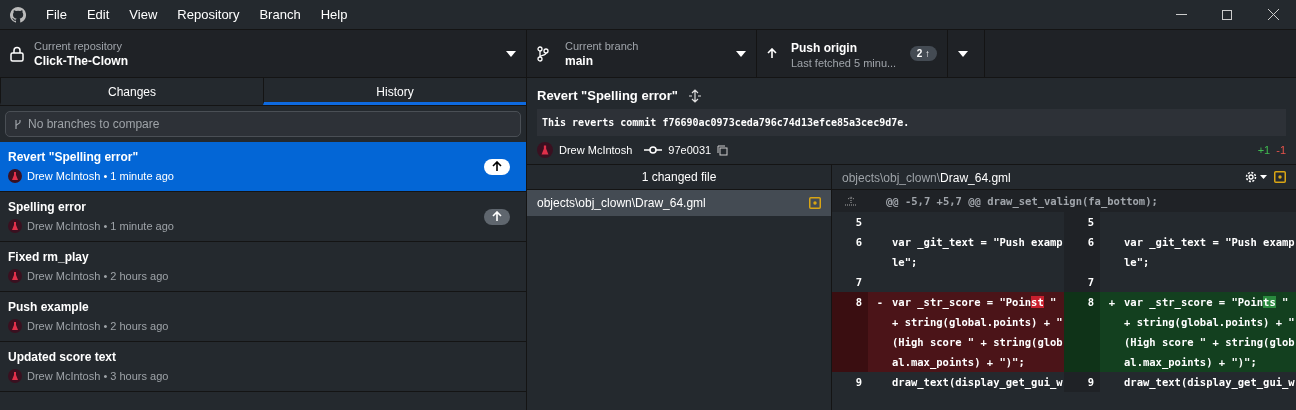  What do you see at coordinates (642, 53) in the screenshot?
I see `branch-selector: Current branch main` at bounding box center [642, 53].